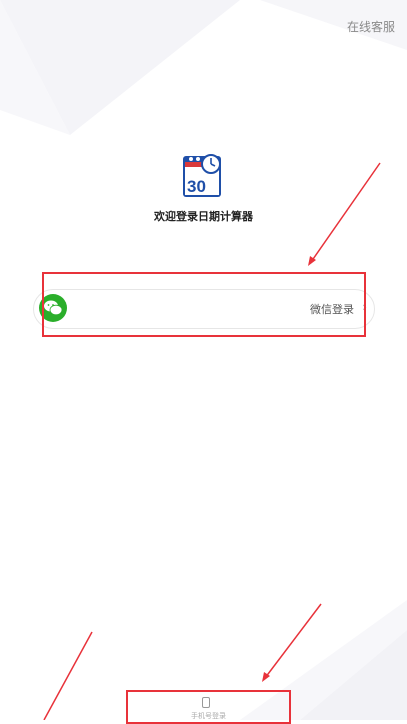  Describe the element at coordinates (203, 216) in the screenshot. I see `welcome-title: 欢迎登录日期计算器` at that location.